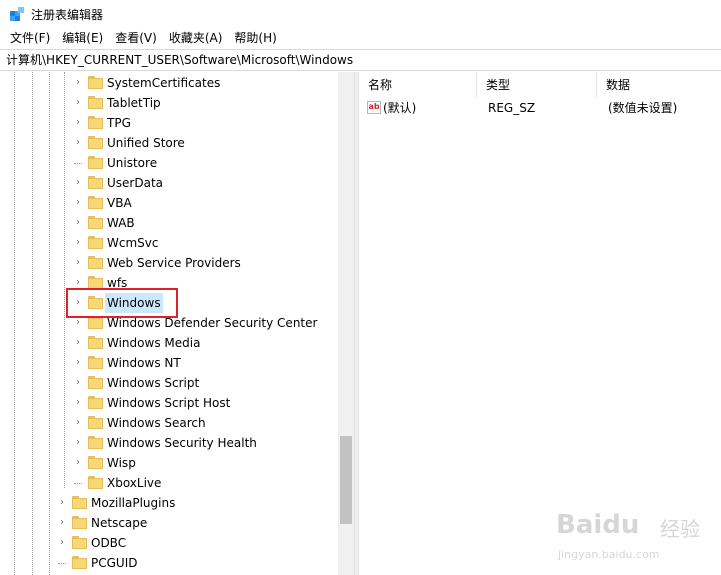 This screenshot has width=721, height=575. I want to click on tree-item-label: MozillaPlugins, so click(133, 503).